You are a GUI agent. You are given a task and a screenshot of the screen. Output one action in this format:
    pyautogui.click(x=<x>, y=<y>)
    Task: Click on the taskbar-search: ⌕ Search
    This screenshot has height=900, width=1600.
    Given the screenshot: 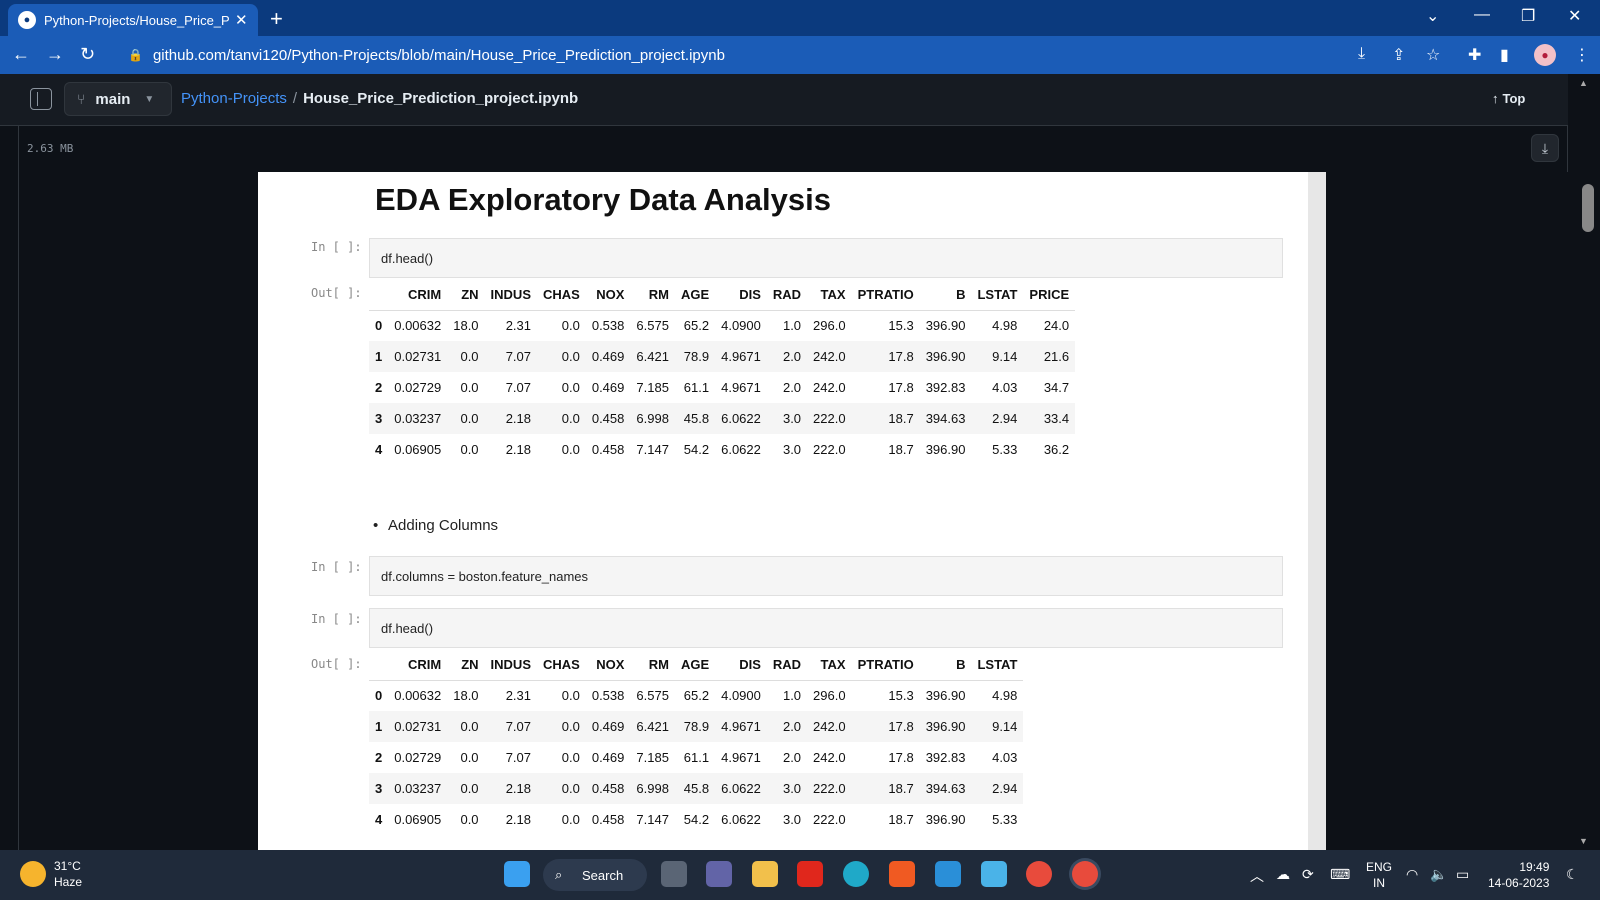 What is the action you would take?
    pyautogui.click(x=595, y=875)
    